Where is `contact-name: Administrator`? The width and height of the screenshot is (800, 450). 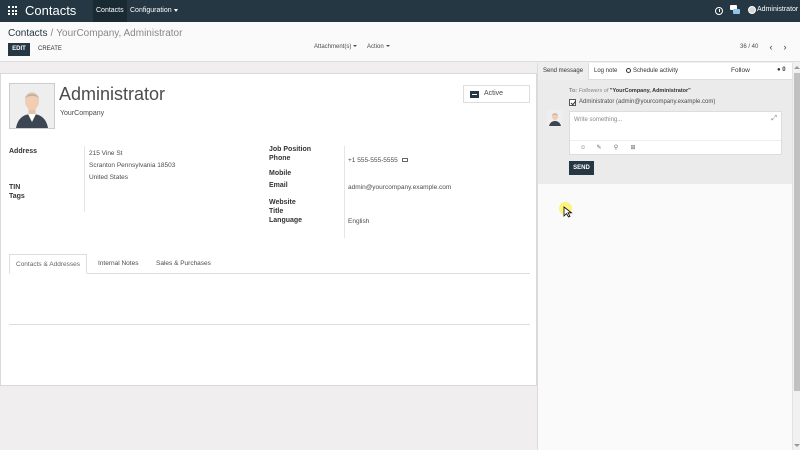 contact-name: Administrator is located at coordinates (112, 94).